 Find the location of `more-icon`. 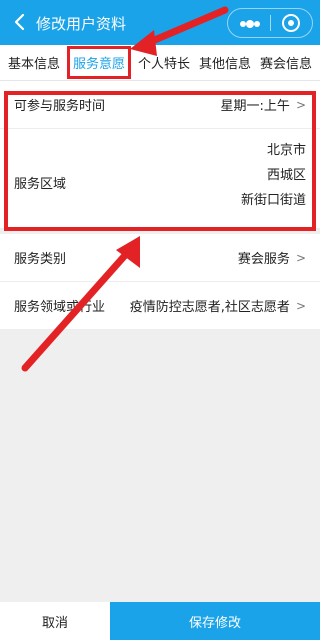

more-icon is located at coordinates (250, 24).